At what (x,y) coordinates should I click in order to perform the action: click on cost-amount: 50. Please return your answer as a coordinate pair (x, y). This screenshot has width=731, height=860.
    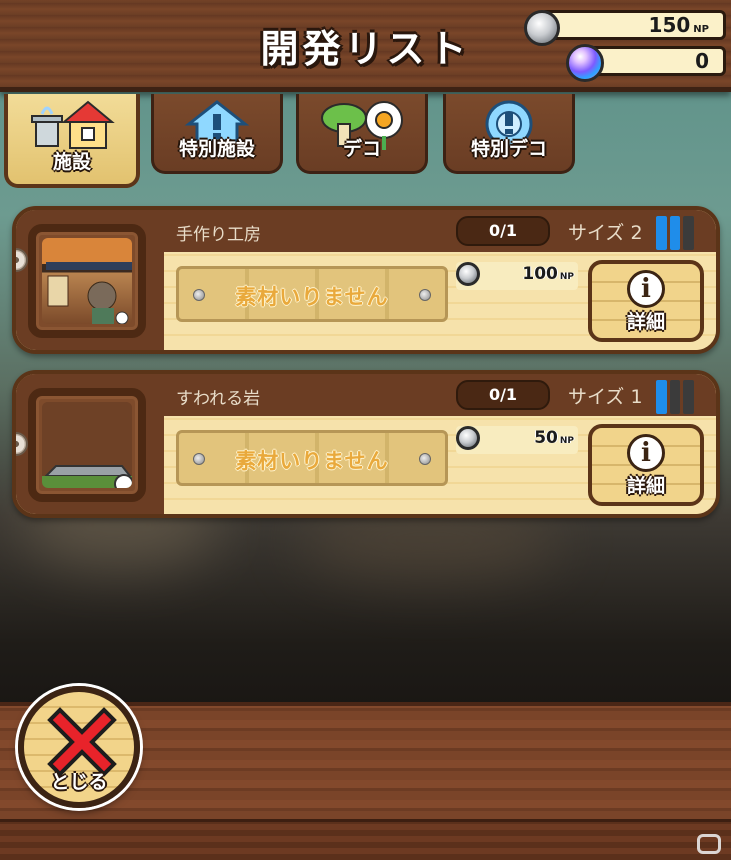
    Looking at the image, I should click on (546, 438).